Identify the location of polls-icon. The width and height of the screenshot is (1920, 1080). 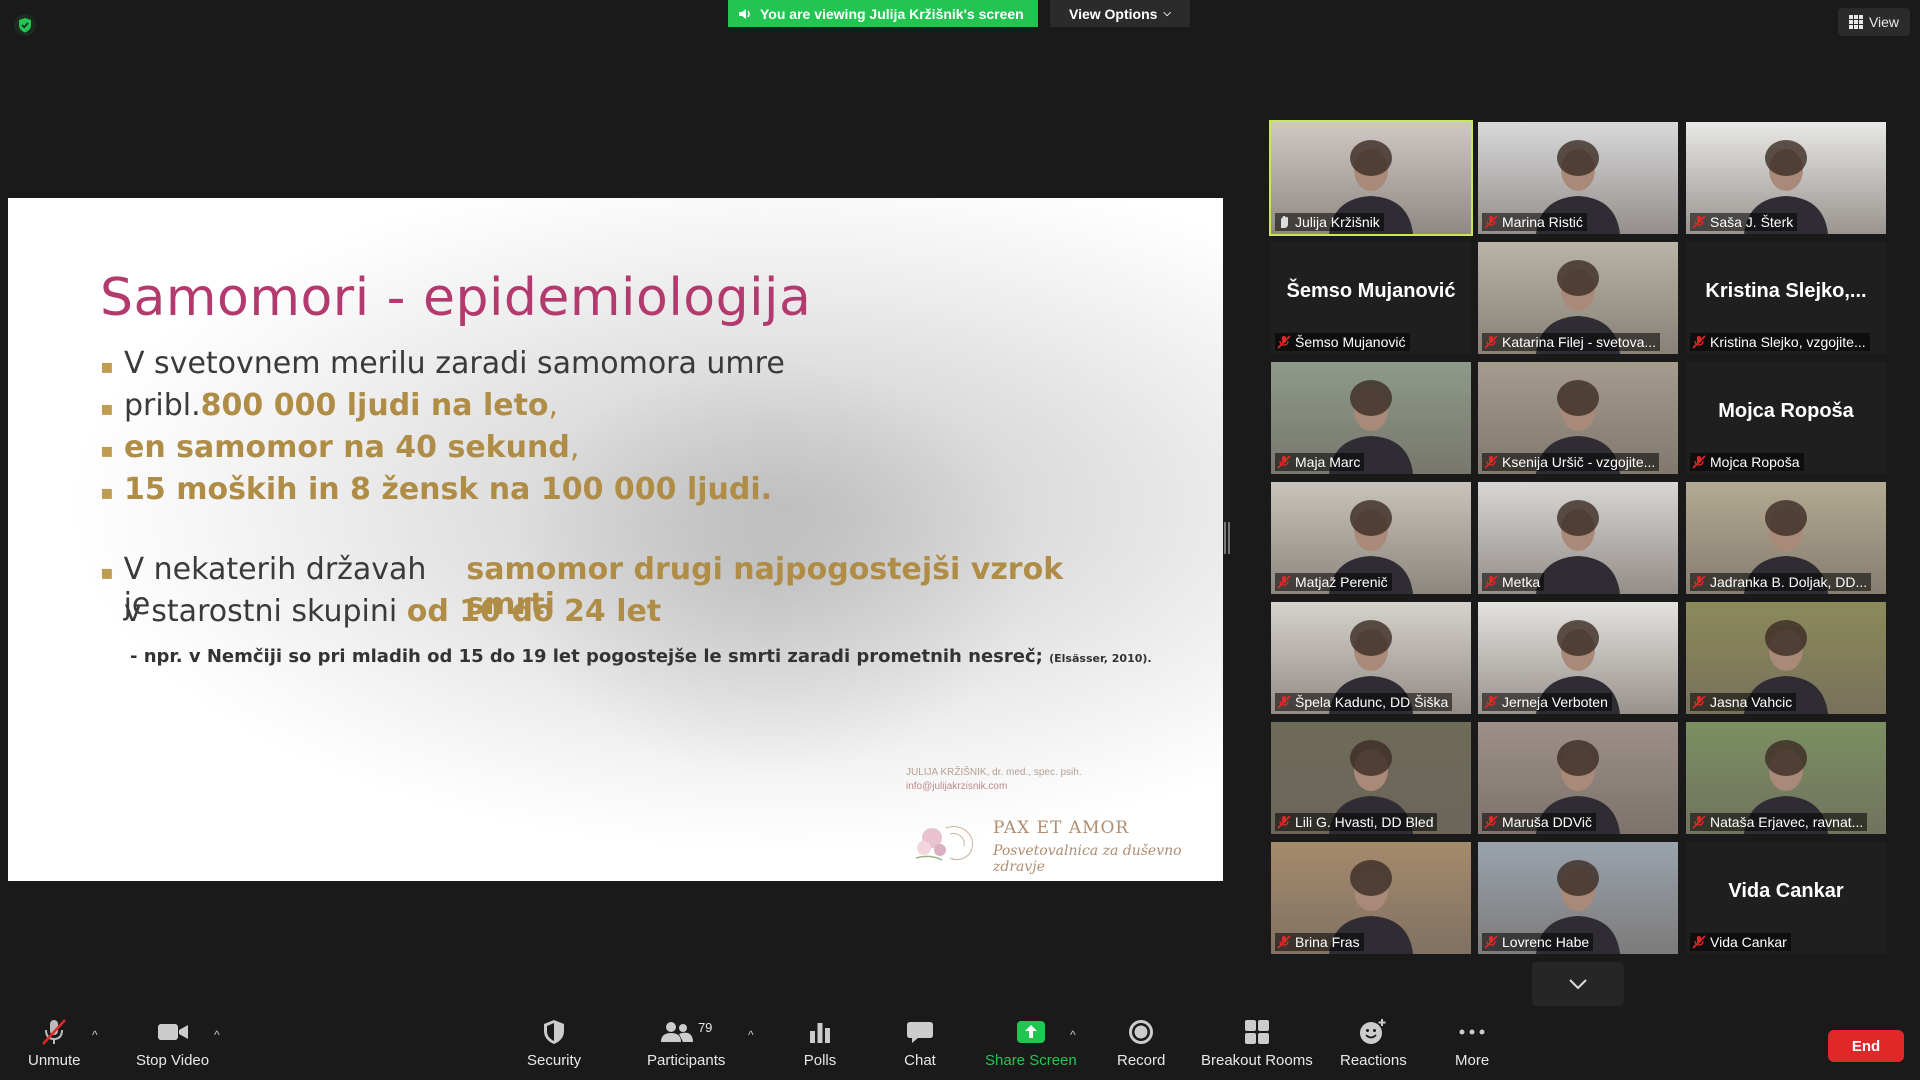
(820, 1032).